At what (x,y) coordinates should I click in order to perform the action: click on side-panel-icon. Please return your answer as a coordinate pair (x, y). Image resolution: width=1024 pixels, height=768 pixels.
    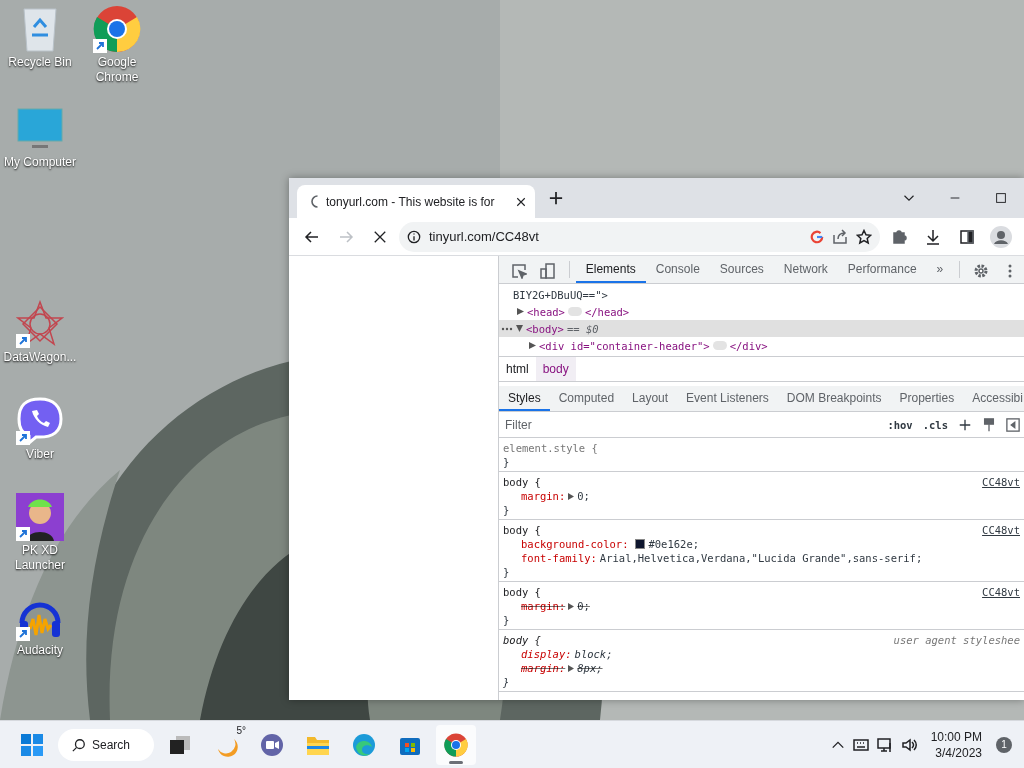
    Looking at the image, I should click on (967, 236).